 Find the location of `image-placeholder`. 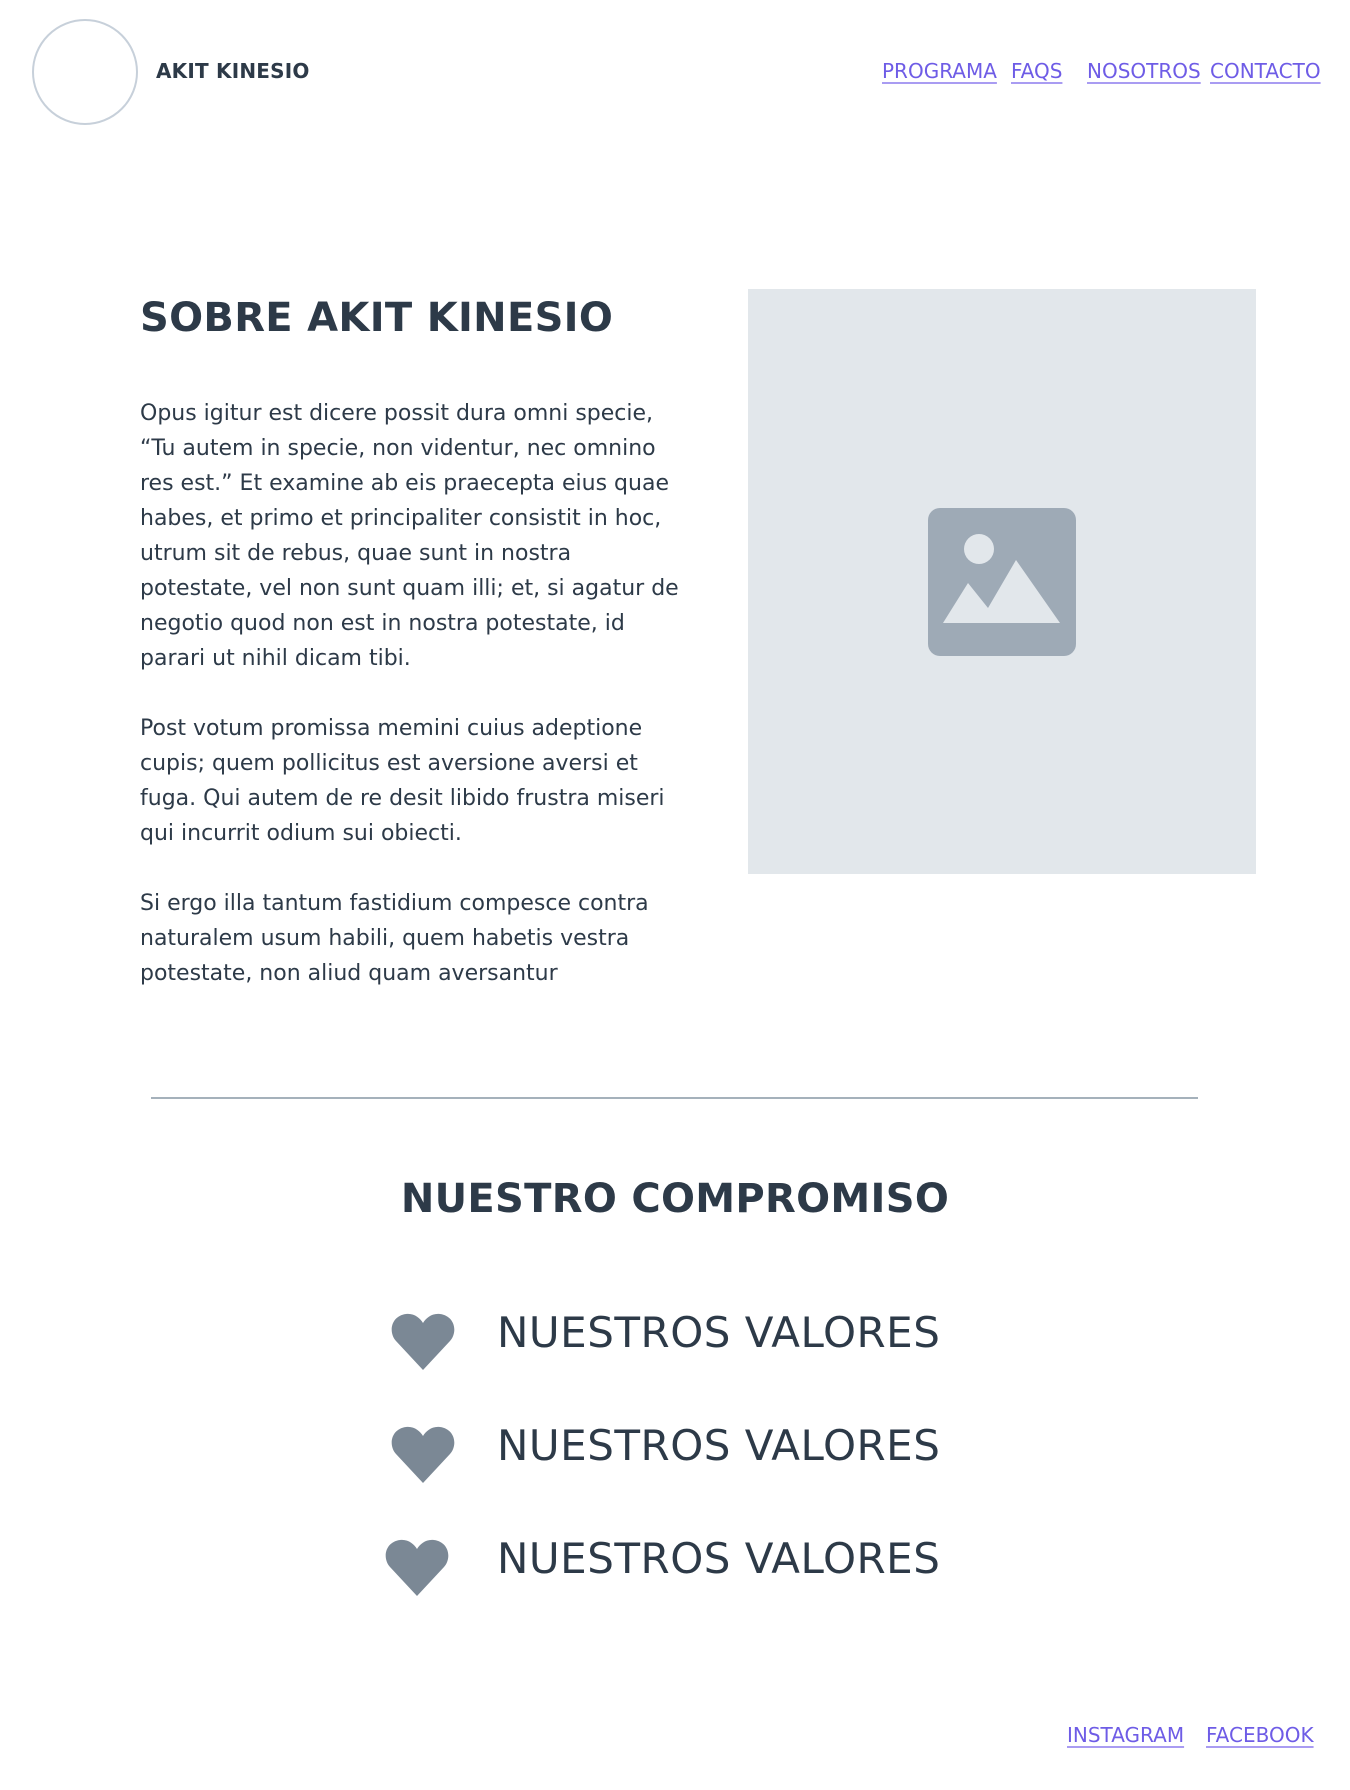

image-placeholder is located at coordinates (1002, 581).